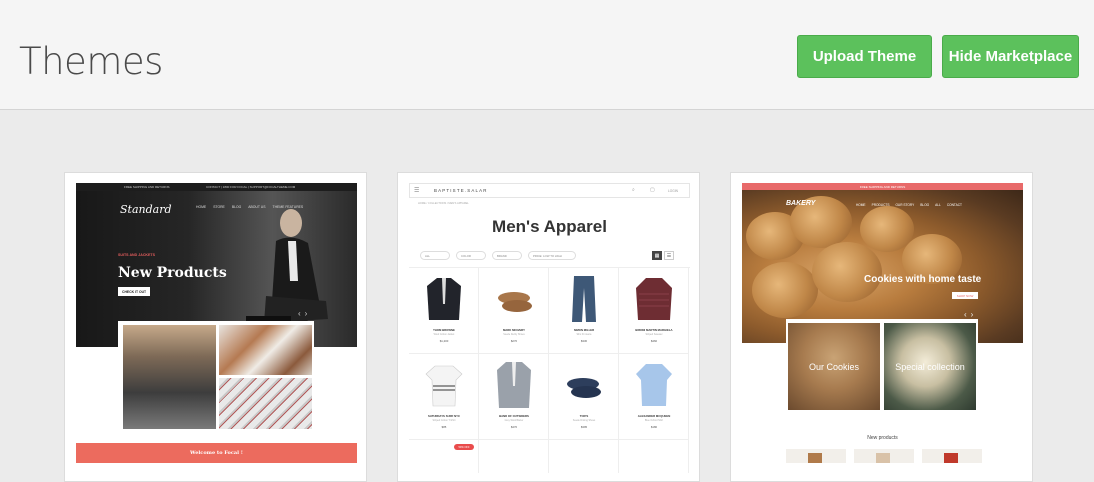  What do you see at coordinates (1010, 56) in the screenshot?
I see `hide-marketplace-button: Hide Marketplace` at bounding box center [1010, 56].